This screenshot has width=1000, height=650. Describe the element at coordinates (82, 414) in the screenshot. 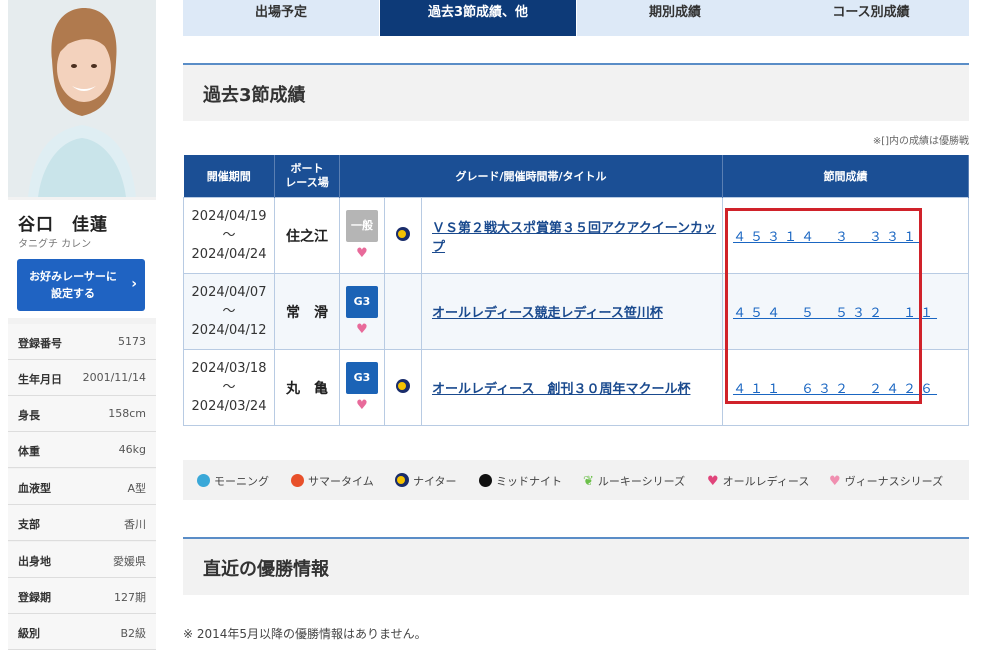

I see `info-row-height: 身長 158cm` at that location.